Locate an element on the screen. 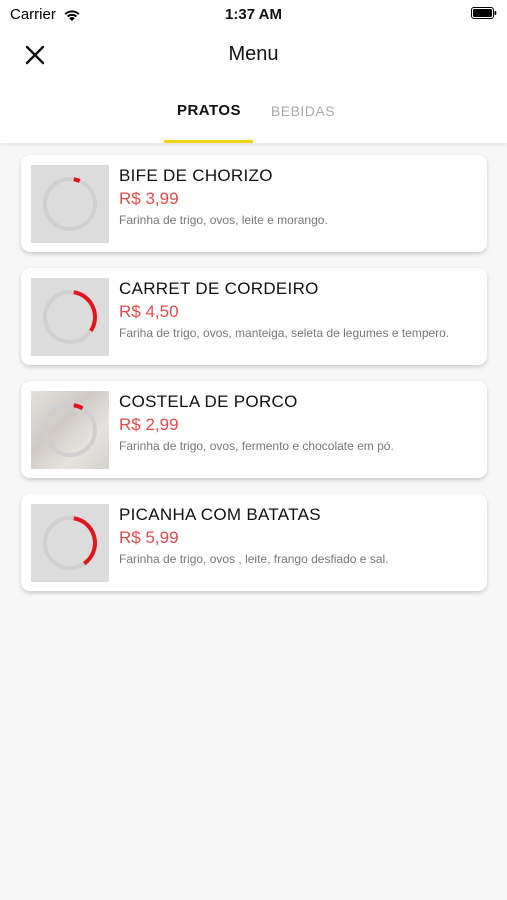 This screenshot has width=507, height=900. item-name: PICANHA COM BATATAS is located at coordinates (220, 514).